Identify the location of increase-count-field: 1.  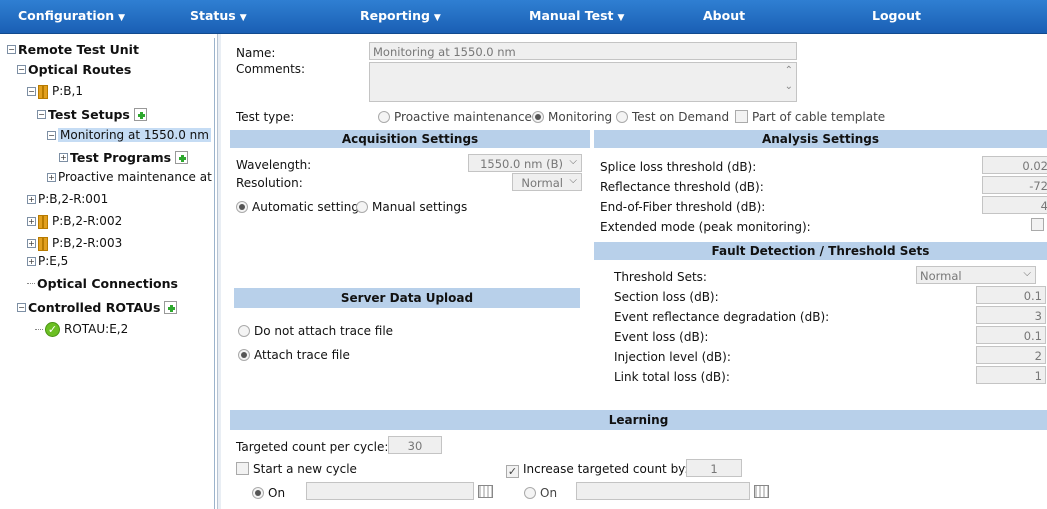
(714, 468).